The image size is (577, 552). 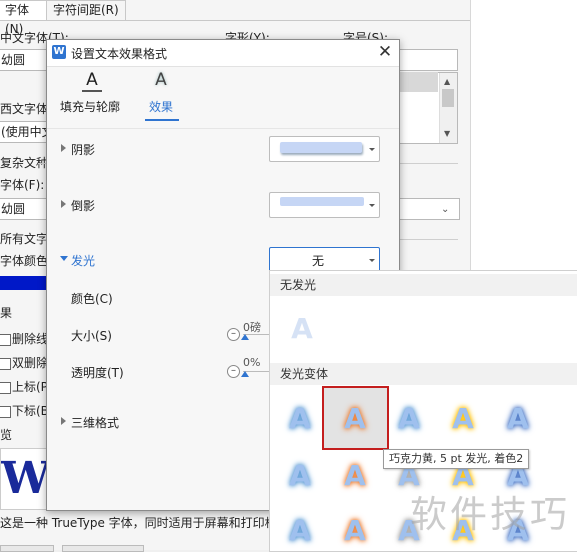 What do you see at coordinates (22, 185) in the screenshot?
I see `complex-font-label: 字体(F):` at bounding box center [22, 185].